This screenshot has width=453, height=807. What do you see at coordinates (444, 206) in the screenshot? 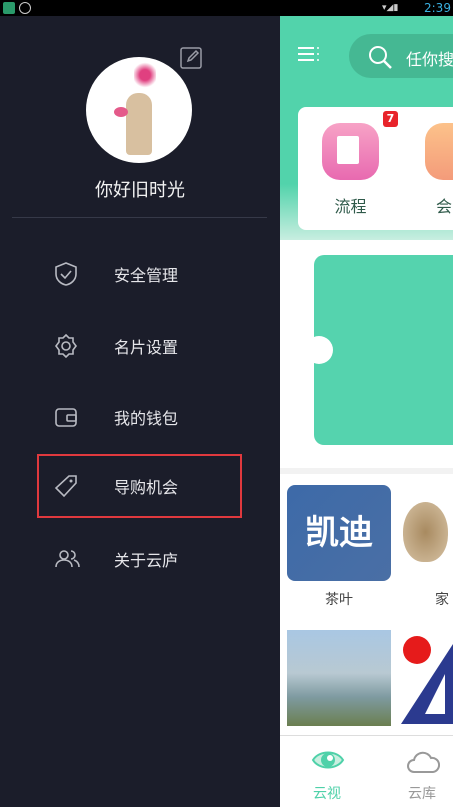
I see `quick-app-label: 会` at bounding box center [444, 206].